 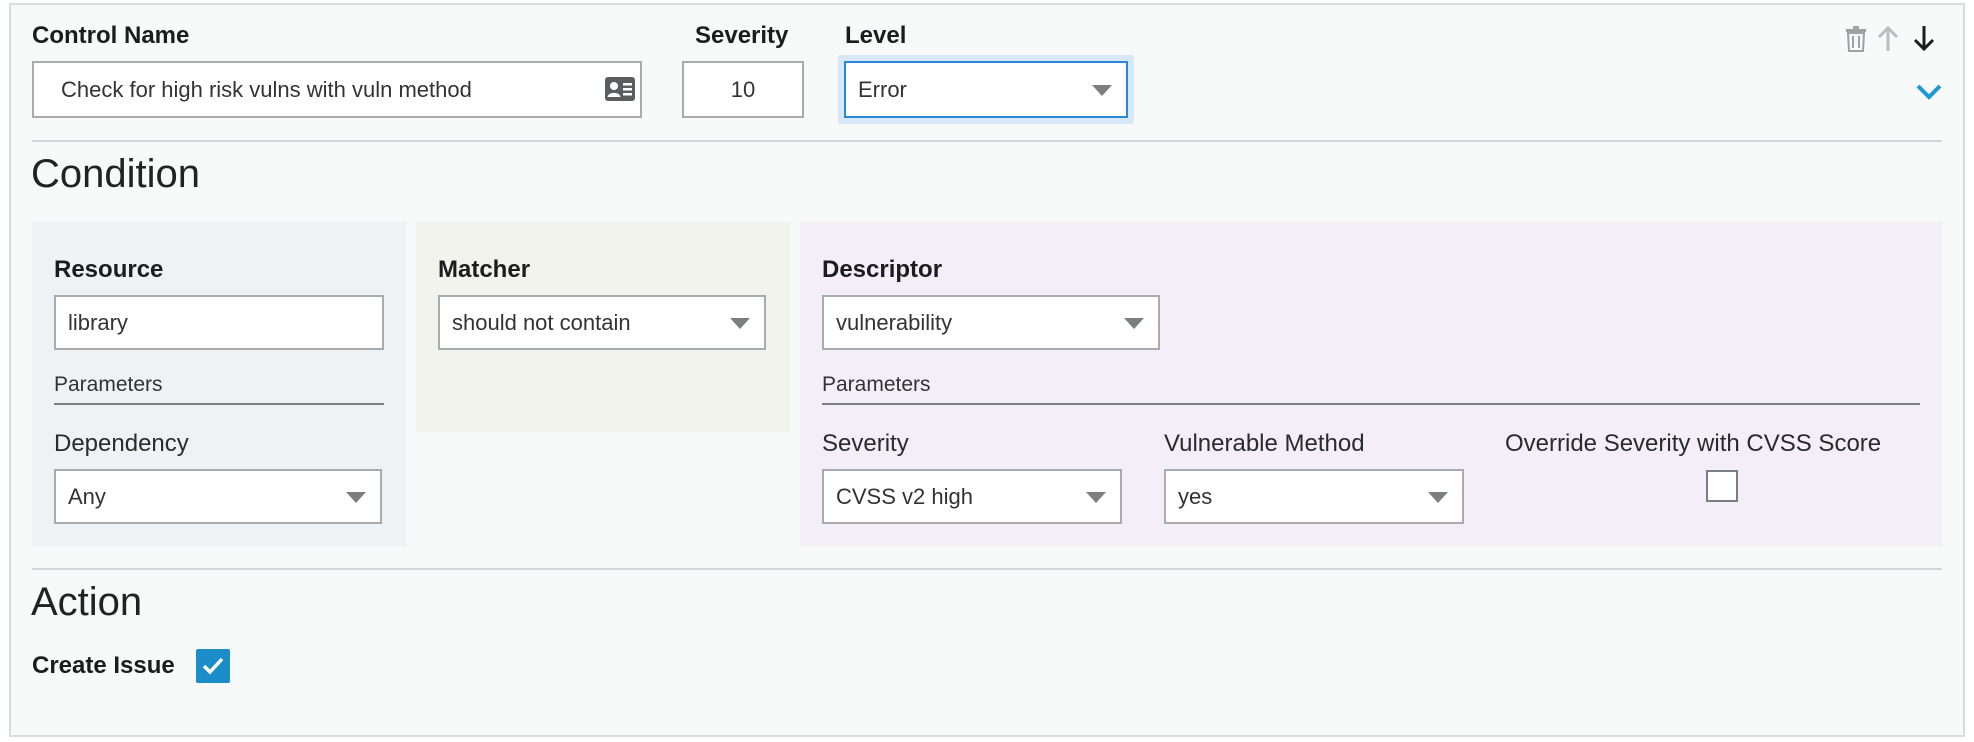 What do you see at coordinates (986, 89) in the screenshot?
I see `level-select: Error` at bounding box center [986, 89].